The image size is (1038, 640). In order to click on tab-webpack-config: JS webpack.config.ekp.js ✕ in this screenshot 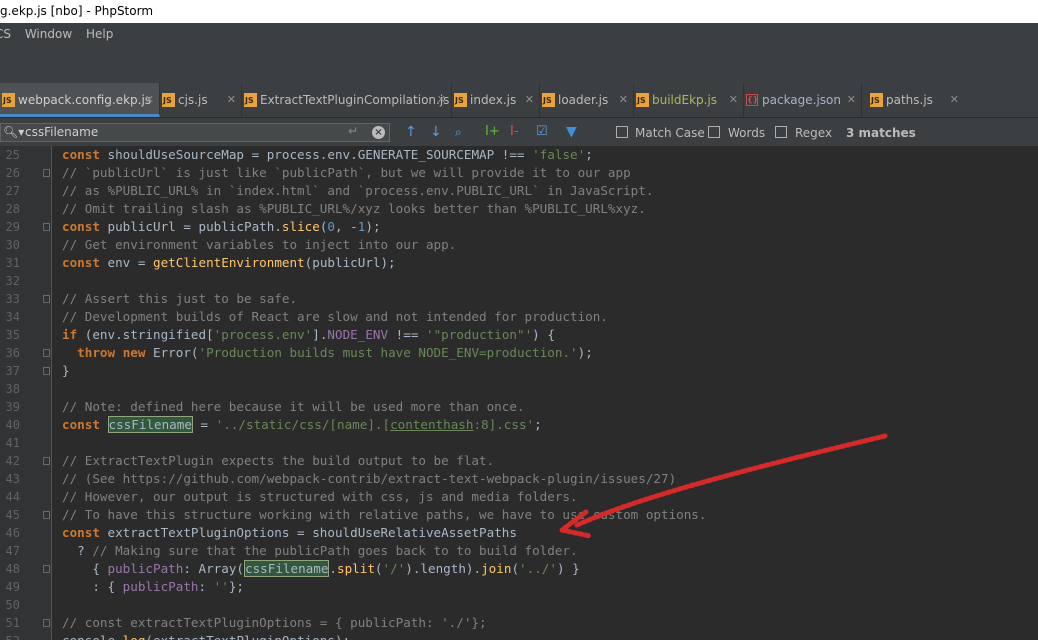, I will do `click(80, 100)`.